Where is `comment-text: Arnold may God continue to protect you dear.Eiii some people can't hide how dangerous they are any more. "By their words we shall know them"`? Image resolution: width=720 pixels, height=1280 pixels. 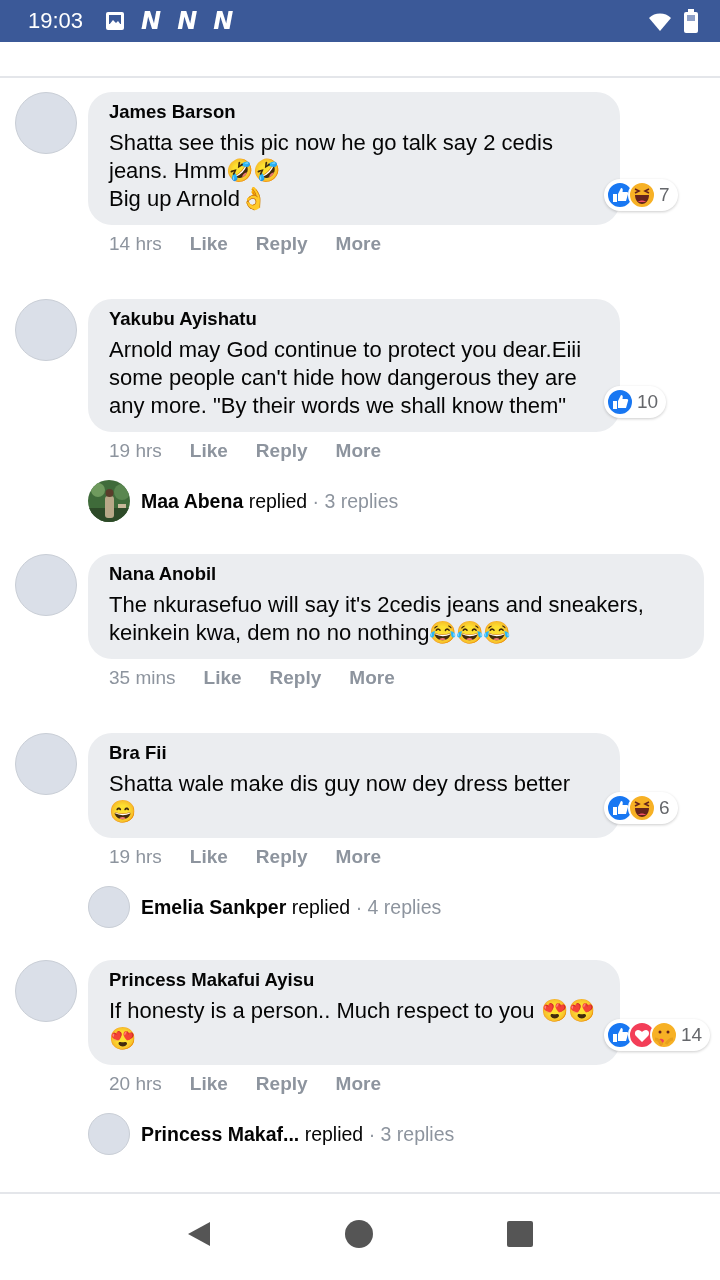 comment-text: Arnold may God continue to protect you dear.Eiii some people can't hide how dangerous they are any more. "By their words we shall know them" is located at coordinates (346, 378).